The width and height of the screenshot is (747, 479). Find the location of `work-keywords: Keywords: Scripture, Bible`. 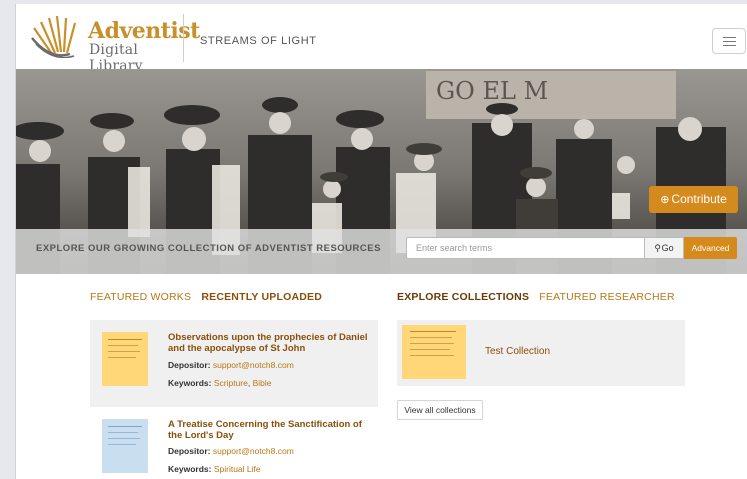

work-keywords: Keywords: Scripture, Bible is located at coordinates (220, 383).